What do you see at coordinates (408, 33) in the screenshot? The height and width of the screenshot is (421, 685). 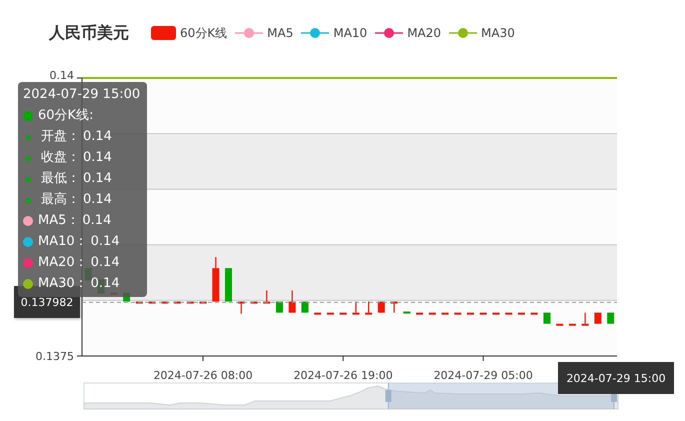 I see `legend-item: MA20` at bounding box center [408, 33].